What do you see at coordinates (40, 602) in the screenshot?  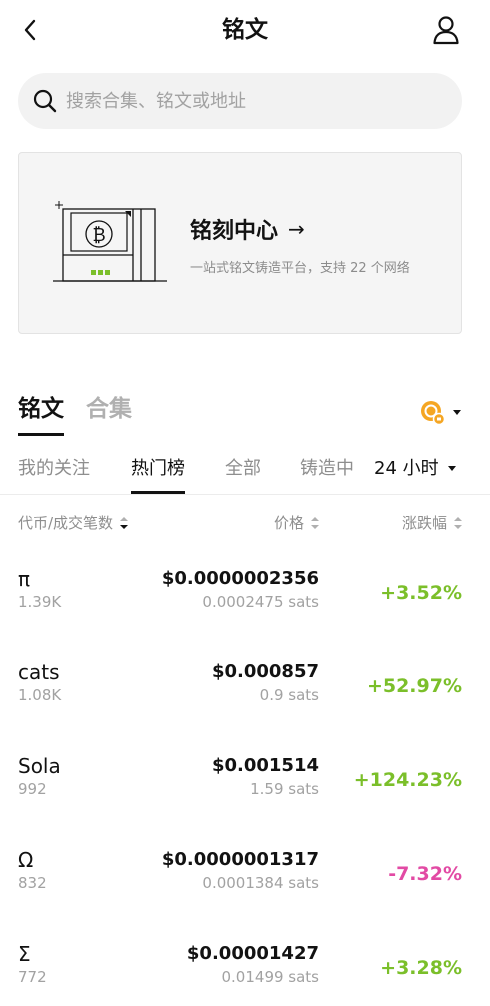 I see `trade-count: 1.39K` at bounding box center [40, 602].